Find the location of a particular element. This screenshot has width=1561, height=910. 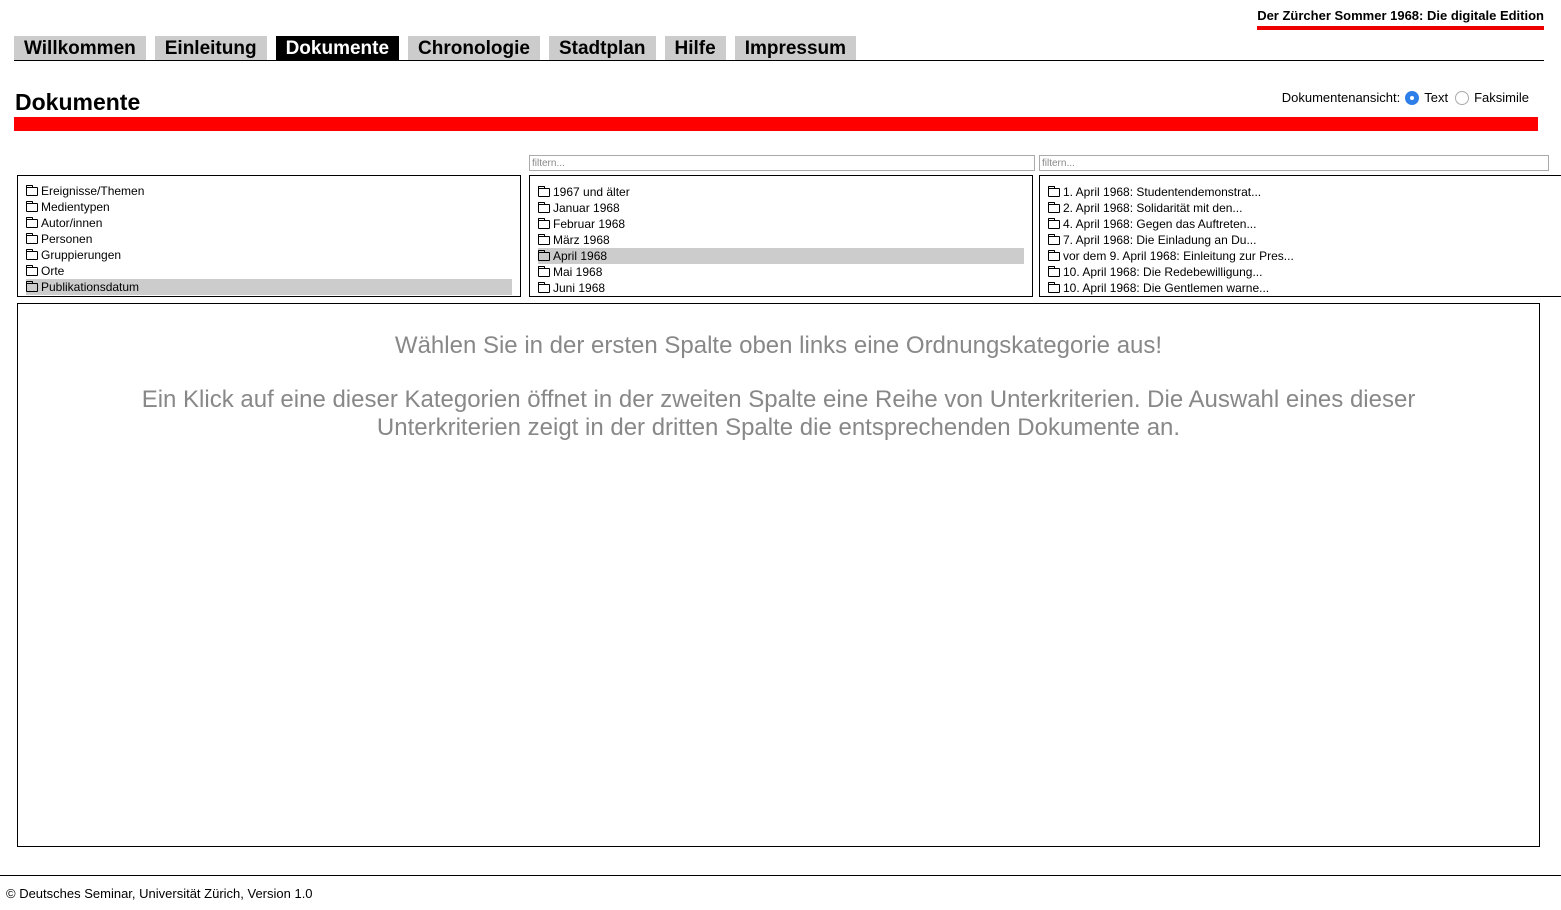

subcriterion-item: Februar 1968 is located at coordinates (781, 224).